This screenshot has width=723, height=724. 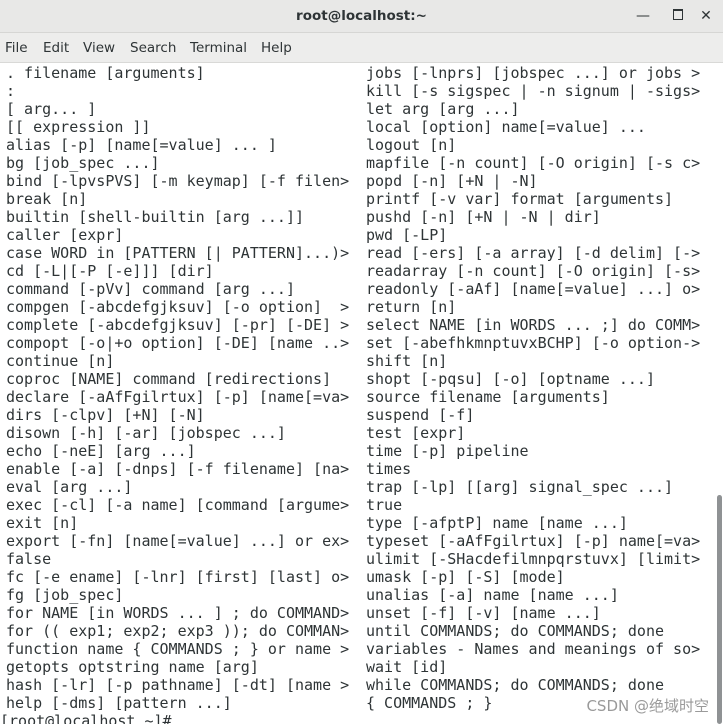 I want to click on terminal-line: unalias [-a] name [name ...], so click(x=492, y=595).